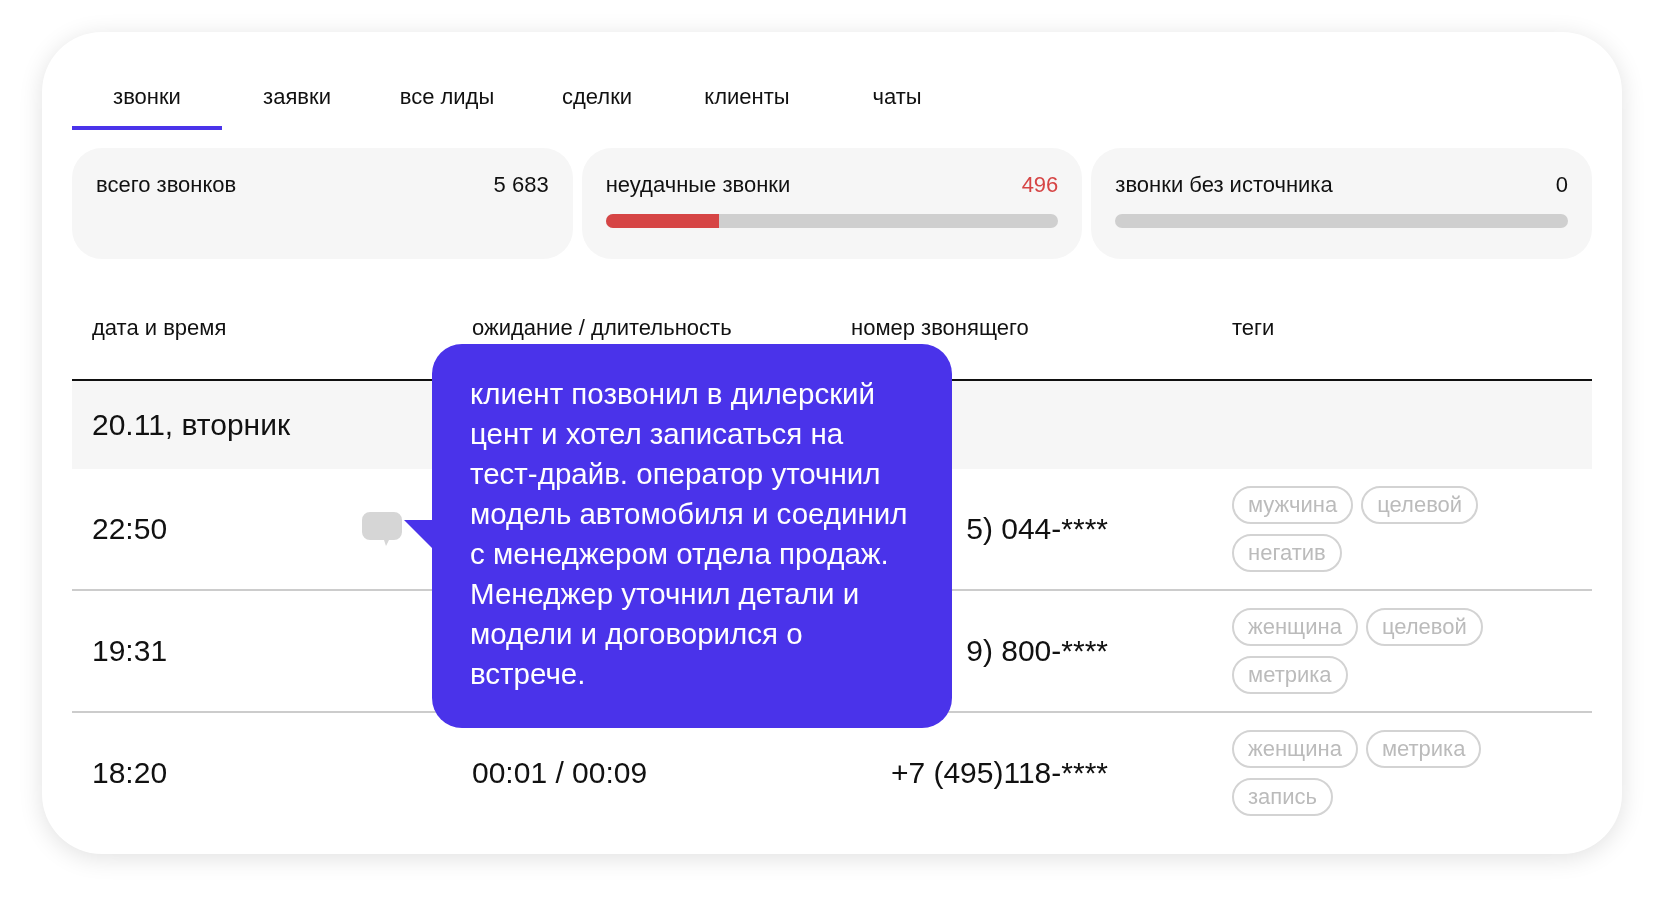 The width and height of the screenshot is (1664, 904). What do you see at coordinates (447, 107) in the screenshot?
I see `tab: все лиды` at bounding box center [447, 107].